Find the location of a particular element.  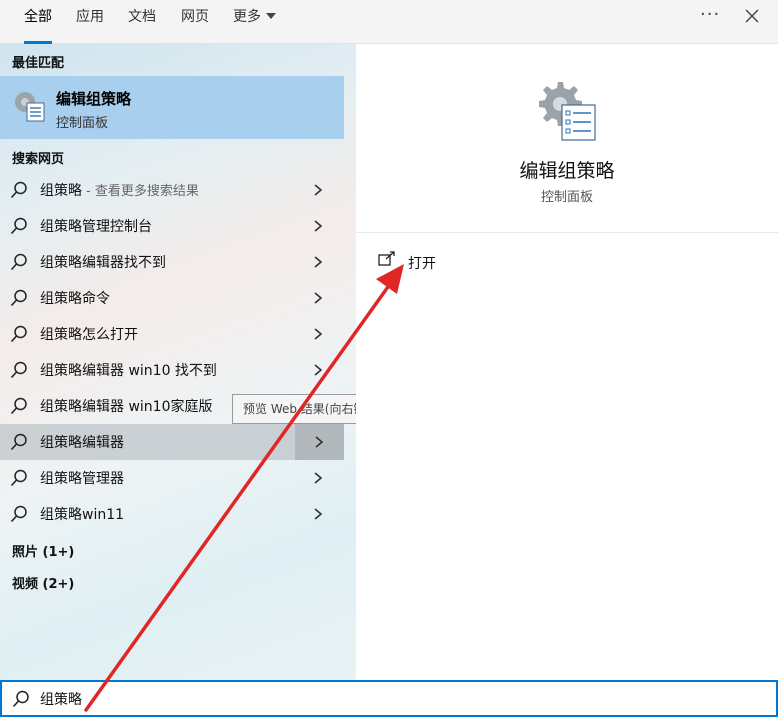

tab-documents: 文档 is located at coordinates (142, 22).